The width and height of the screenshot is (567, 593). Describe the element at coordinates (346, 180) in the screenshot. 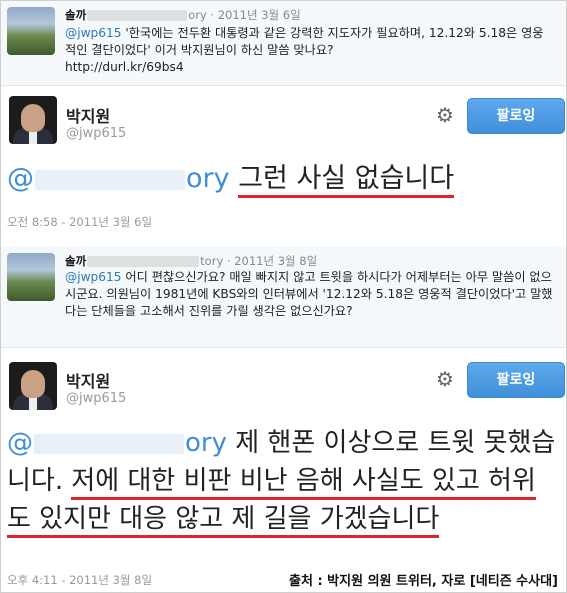

I see `underlined-text: 그런 사실 없습니다` at that location.